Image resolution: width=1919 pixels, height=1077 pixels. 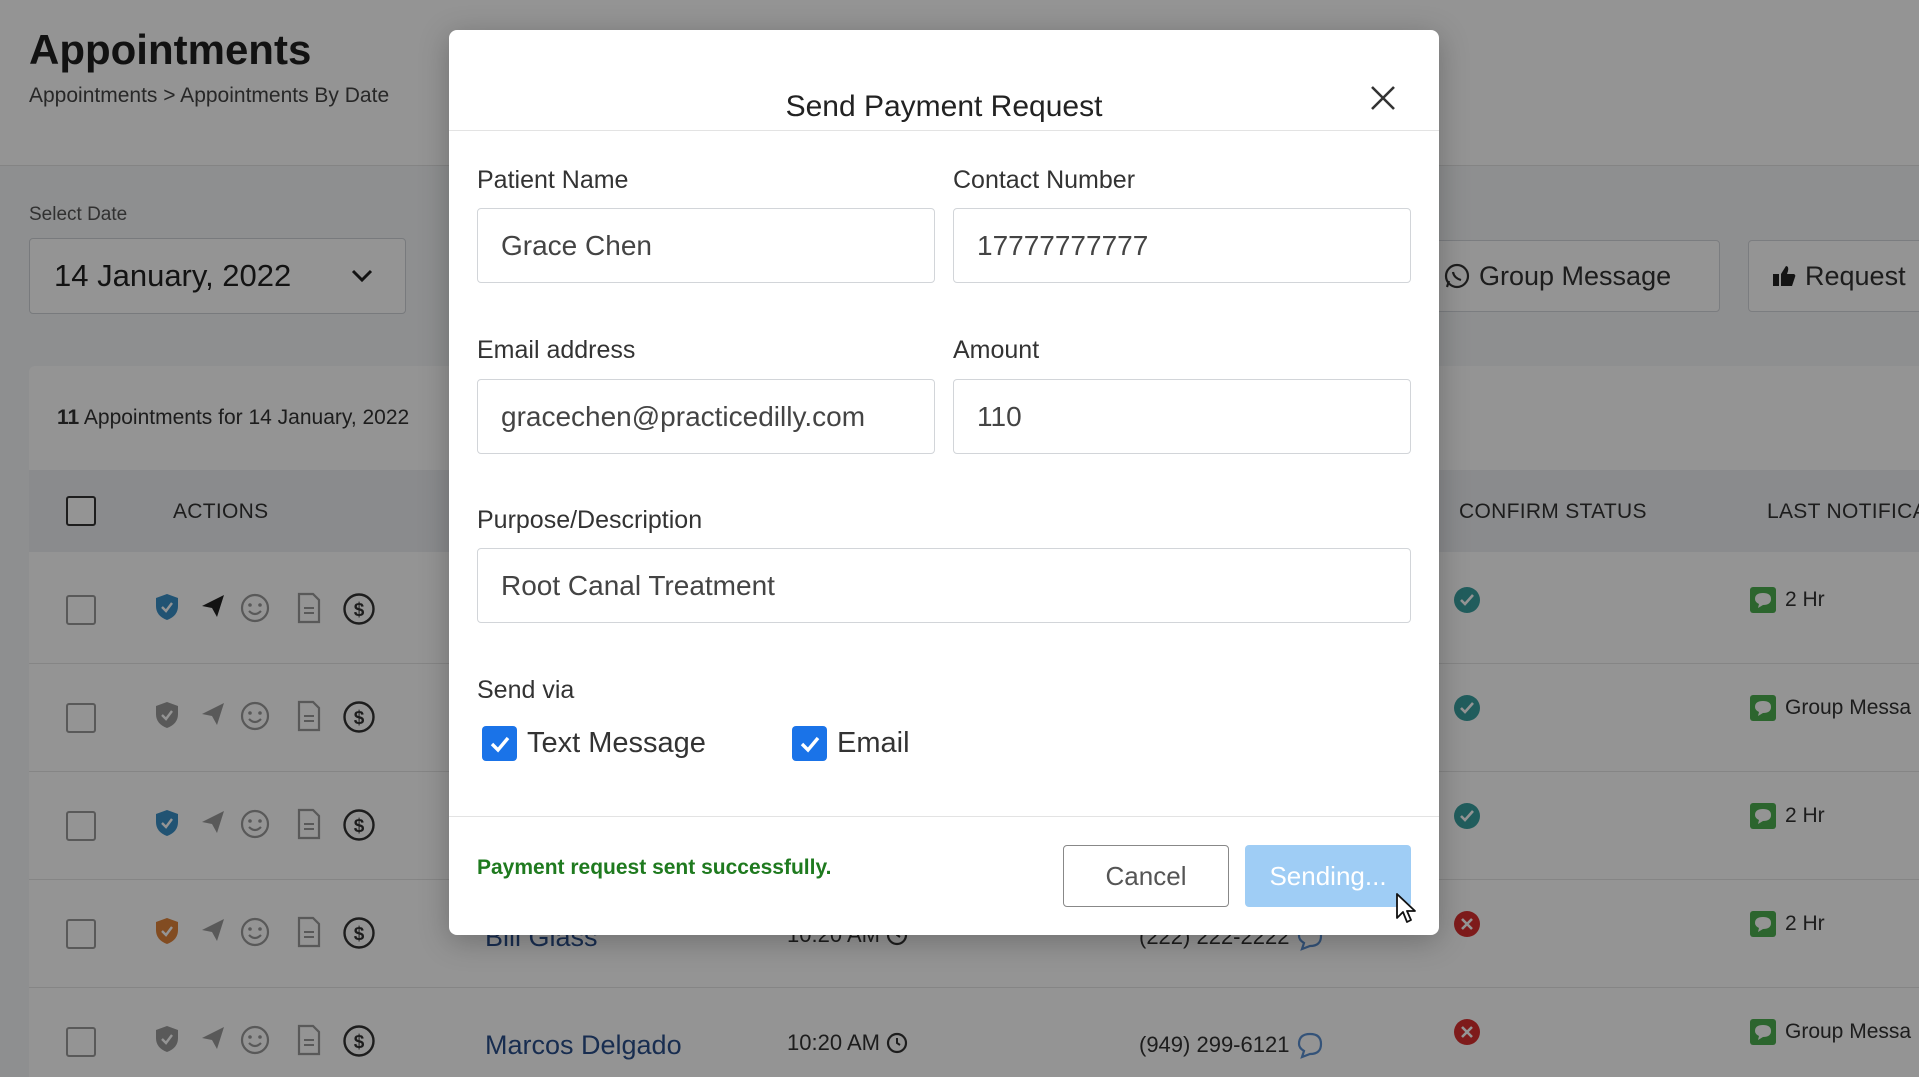 I want to click on patient-name-field, so click(x=706, y=245).